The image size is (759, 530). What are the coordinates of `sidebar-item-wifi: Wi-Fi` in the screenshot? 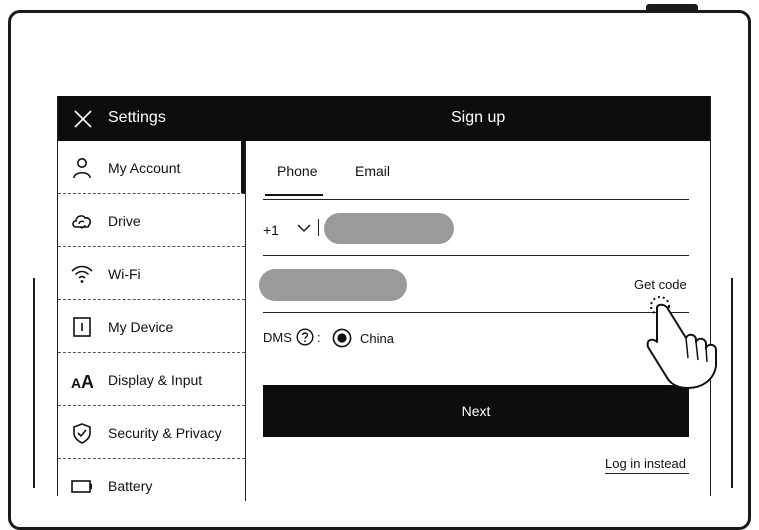 It's located at (151, 273).